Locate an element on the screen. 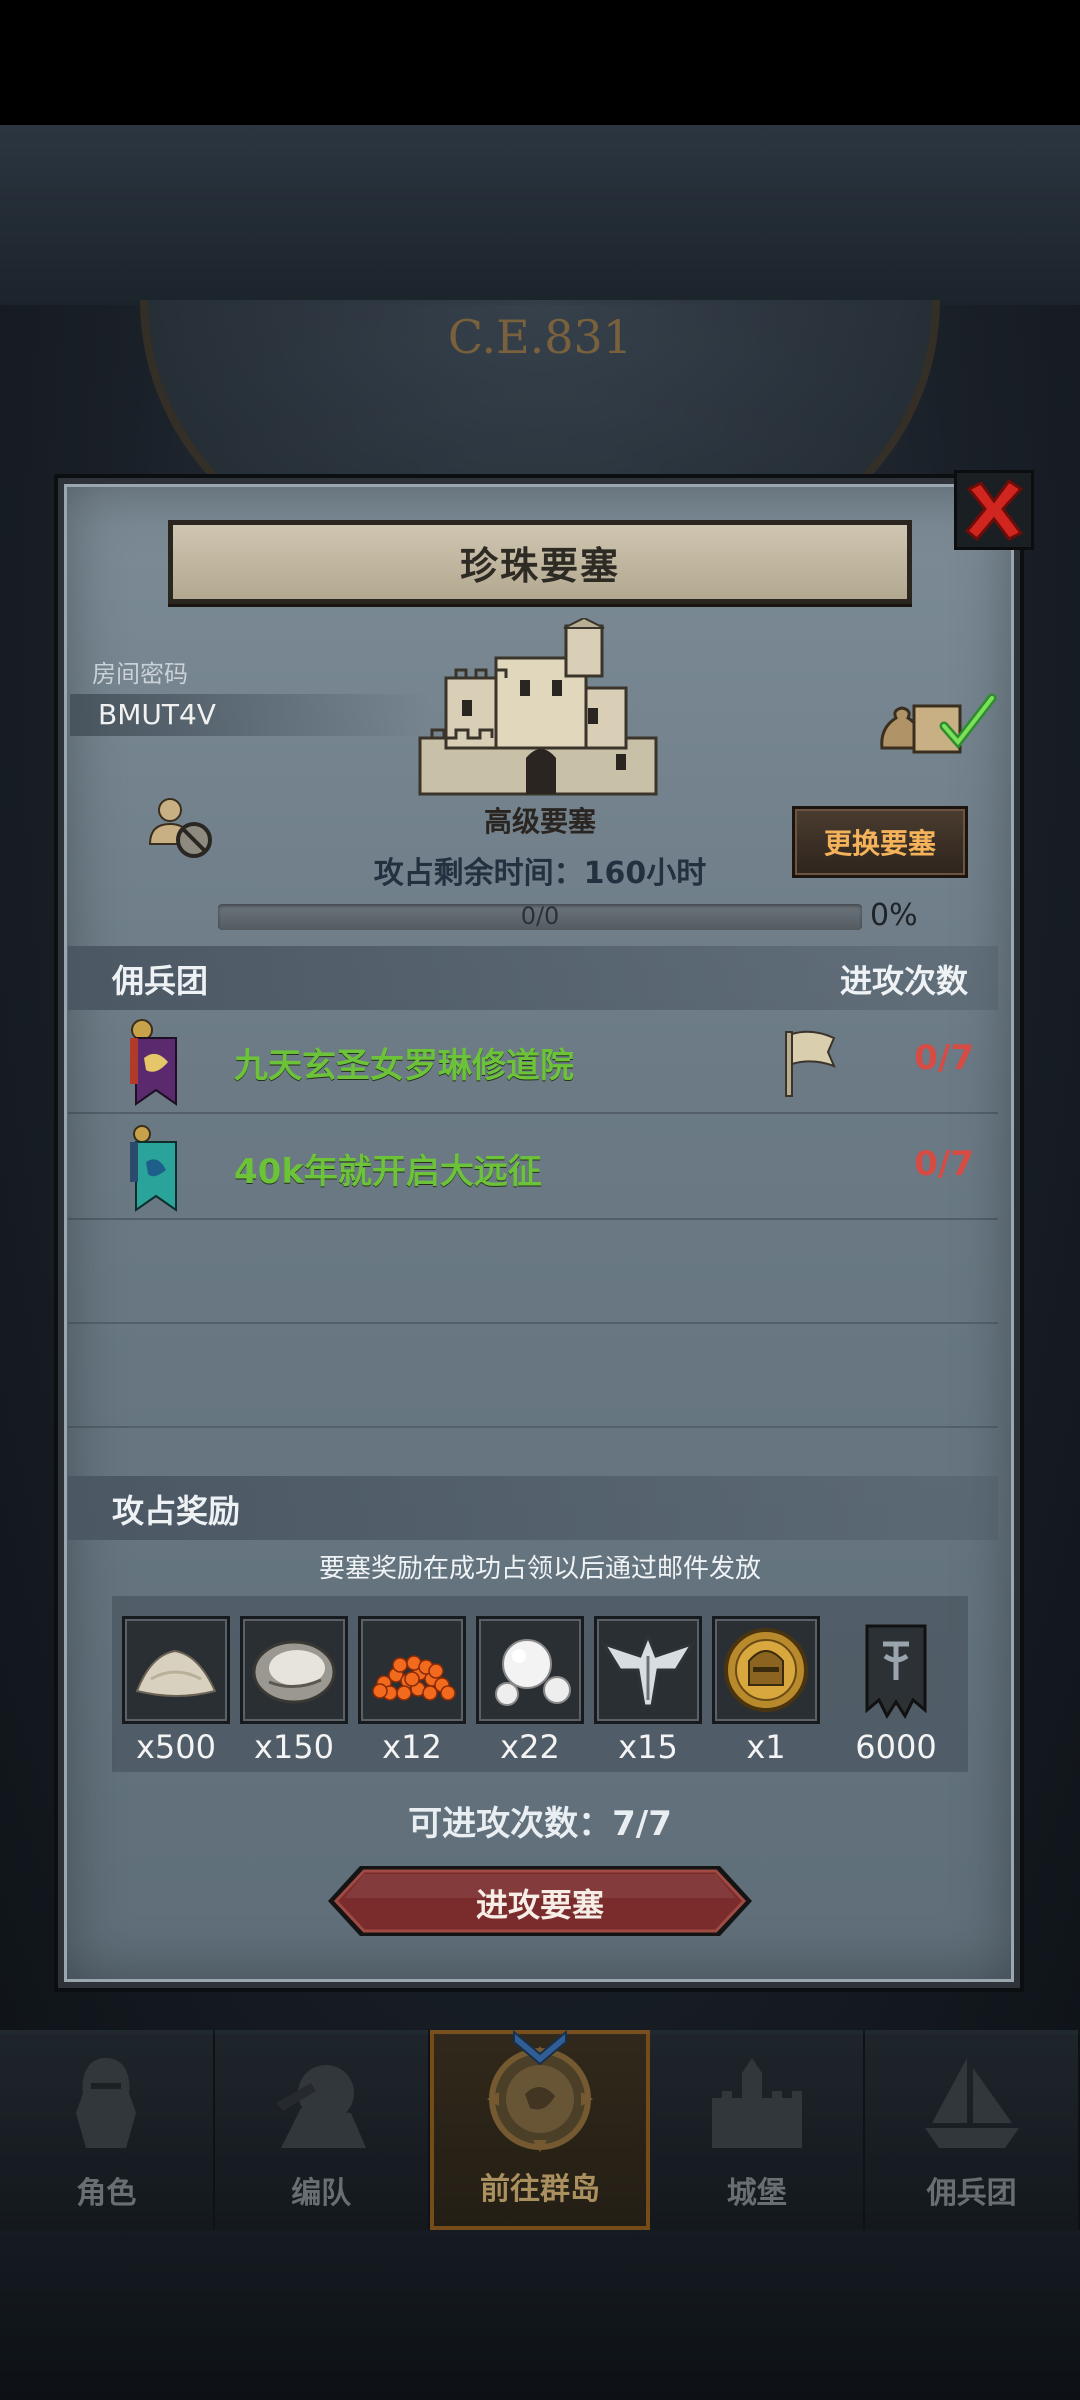  reward-item: x150 is located at coordinates (294, 1691).